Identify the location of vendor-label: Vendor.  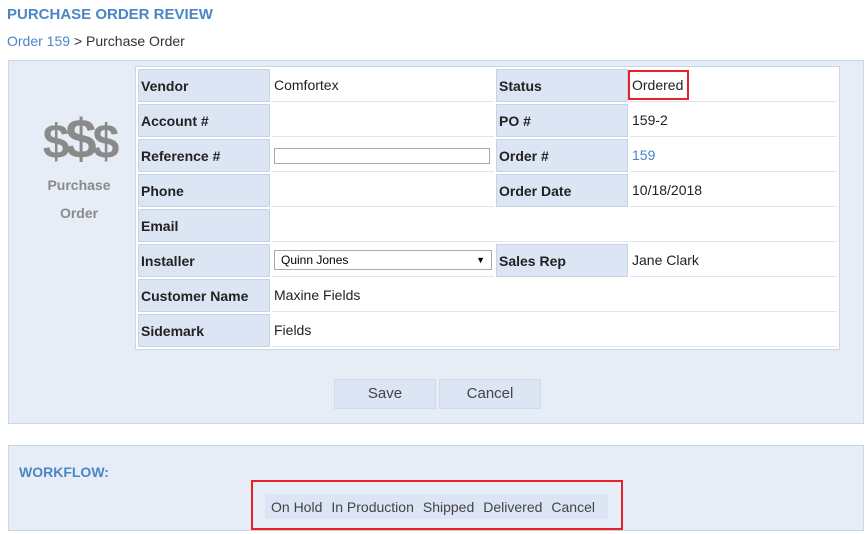
(204, 85).